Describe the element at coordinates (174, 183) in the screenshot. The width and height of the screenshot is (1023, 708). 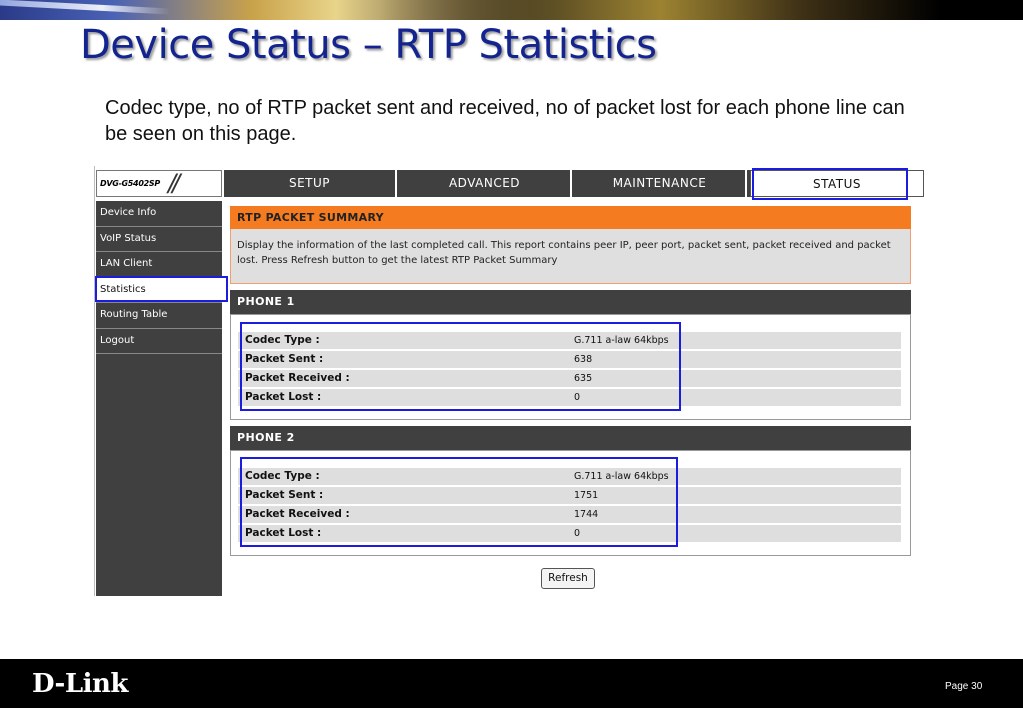
I see `slash-decoration-icon: //` at that location.